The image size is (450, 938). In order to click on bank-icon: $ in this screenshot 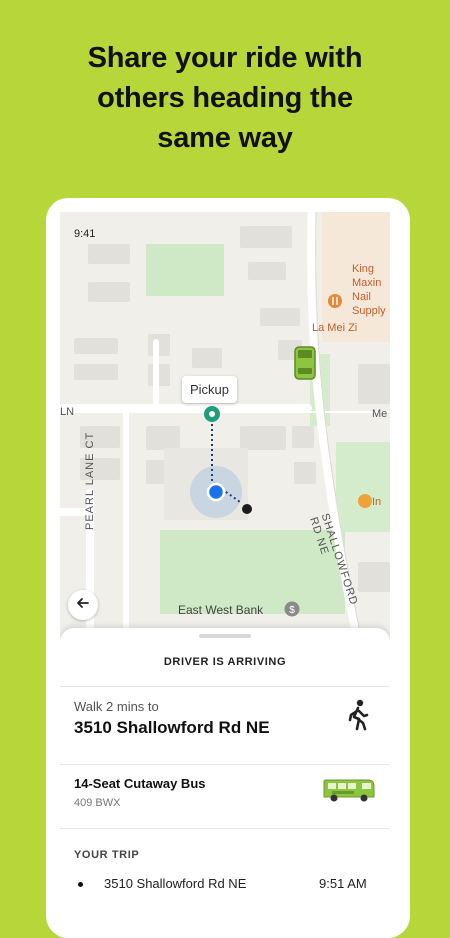, I will do `click(292, 611)`.